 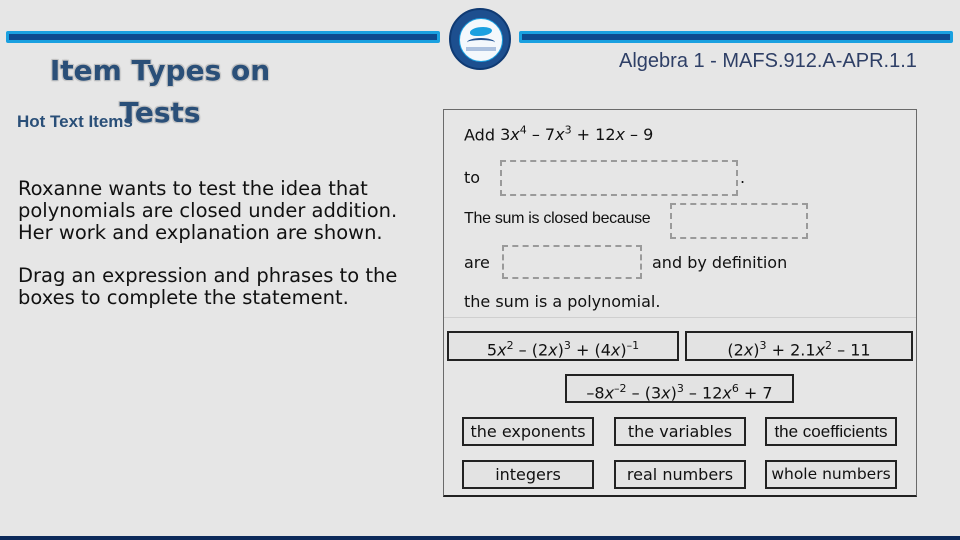 I want to click on panel-divider, so click(x=680, y=317).